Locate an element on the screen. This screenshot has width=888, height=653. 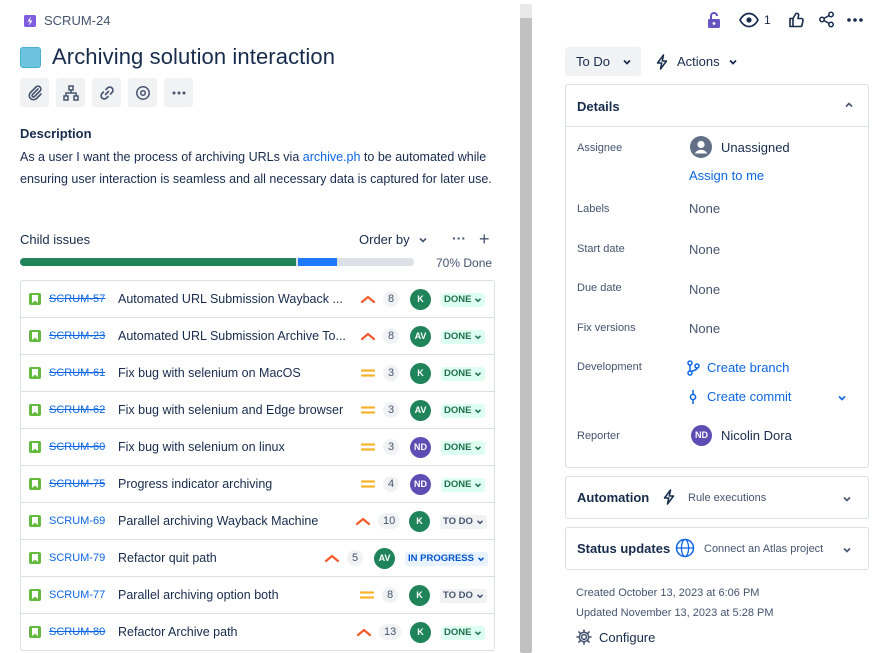
thumbs-up-icon is located at coordinates (796, 19).